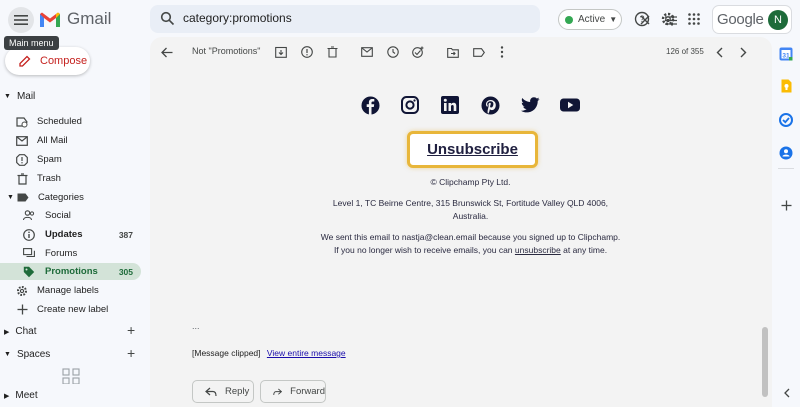 The width and height of the screenshot is (800, 407). What do you see at coordinates (332, 52) in the screenshot?
I see `delete-icon` at bounding box center [332, 52].